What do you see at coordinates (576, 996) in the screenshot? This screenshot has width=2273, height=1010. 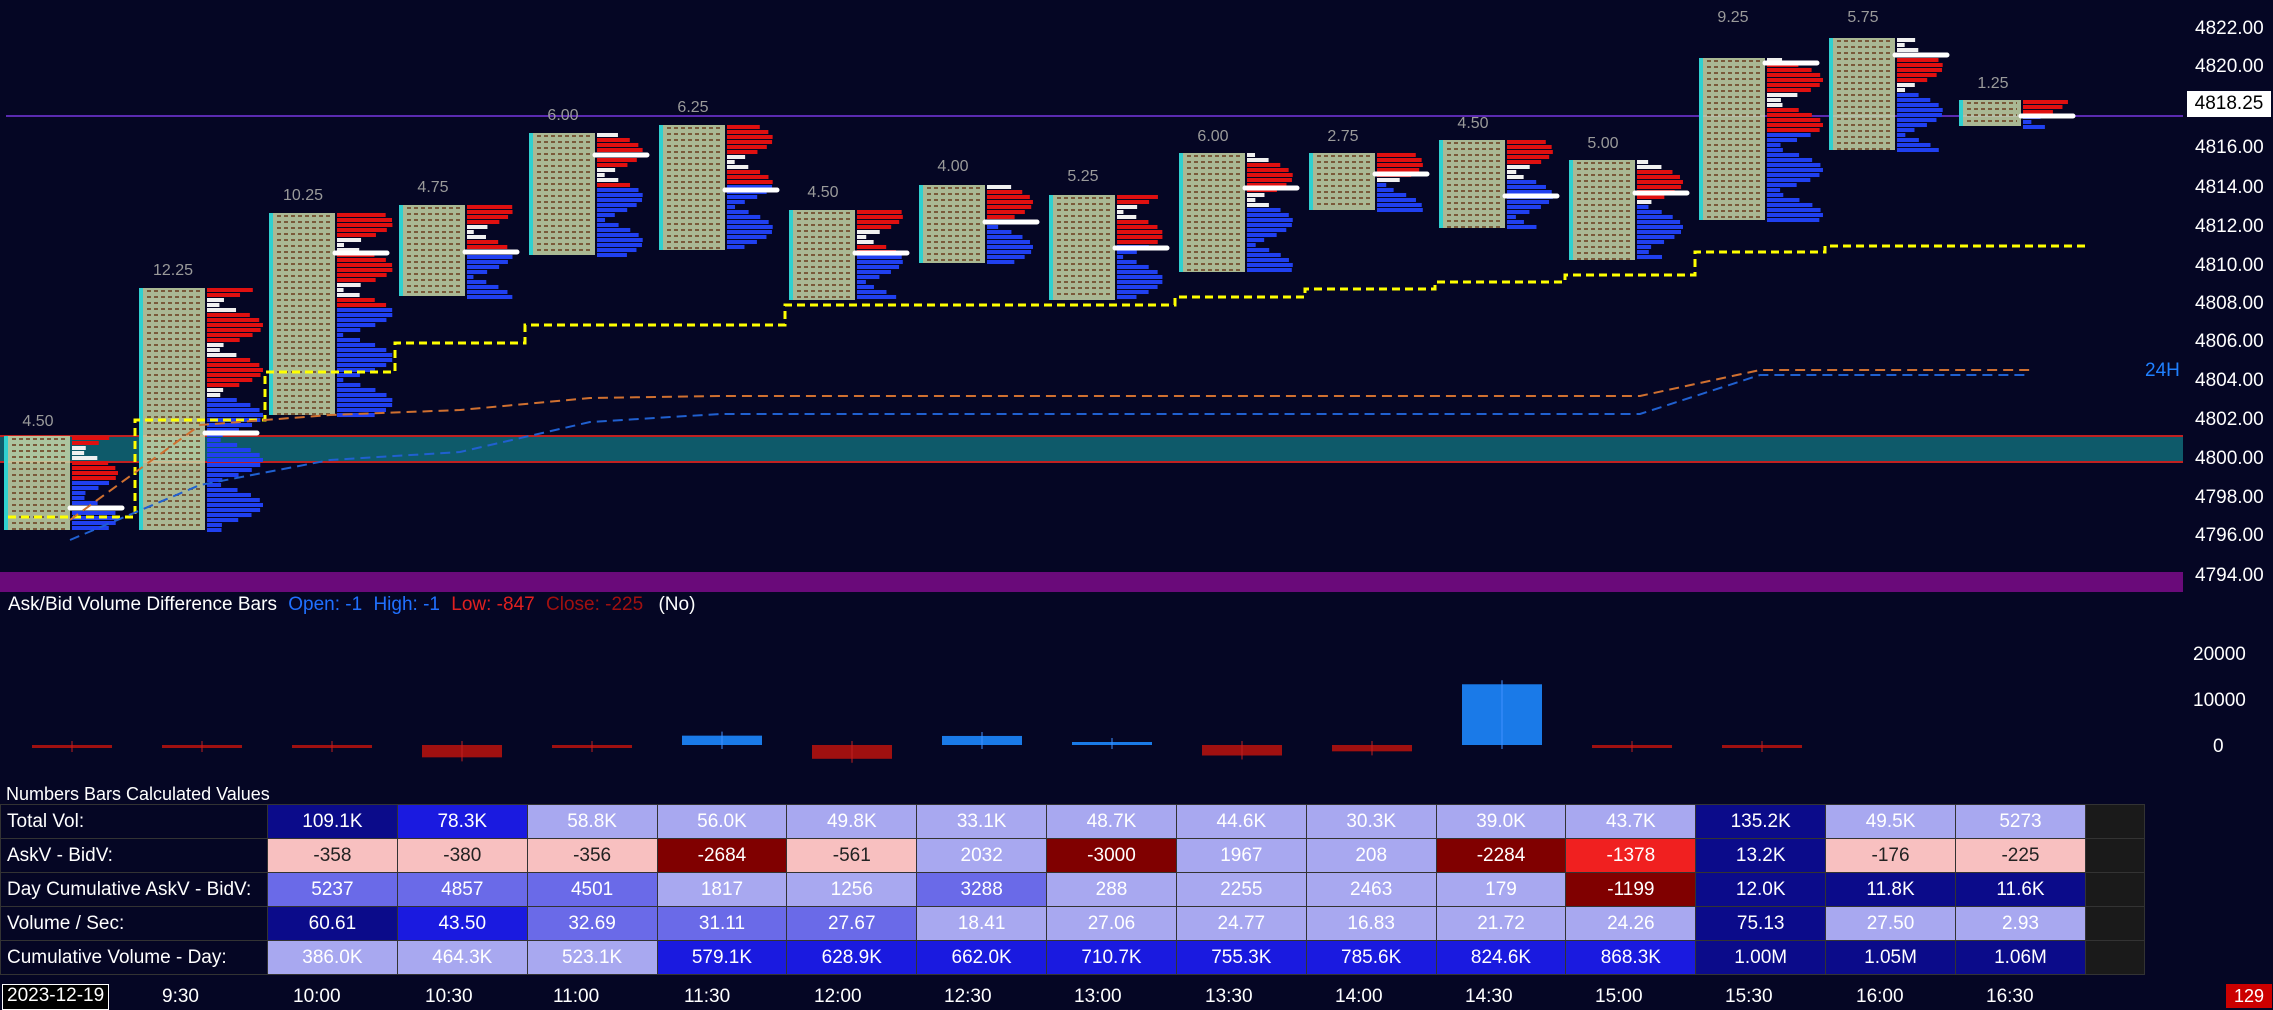 I see `time-tick: 11:00` at bounding box center [576, 996].